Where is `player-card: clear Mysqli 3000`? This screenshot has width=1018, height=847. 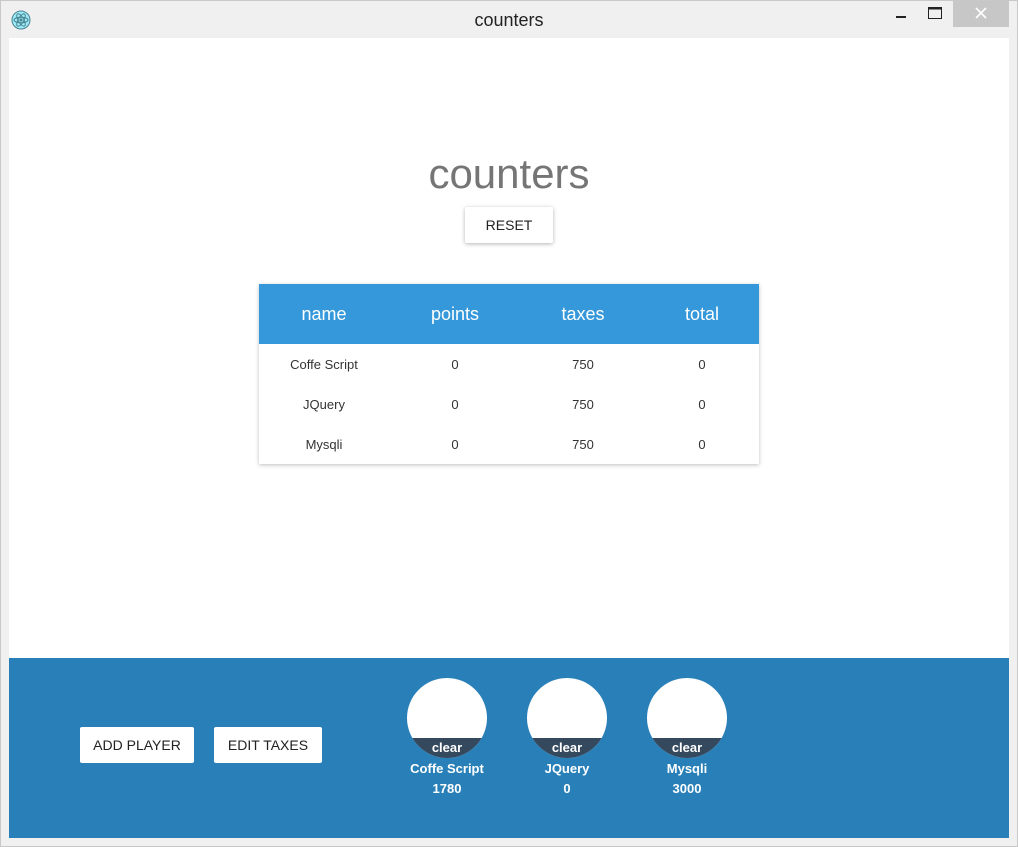 player-card: clear Mysqli 3000 is located at coordinates (687, 739).